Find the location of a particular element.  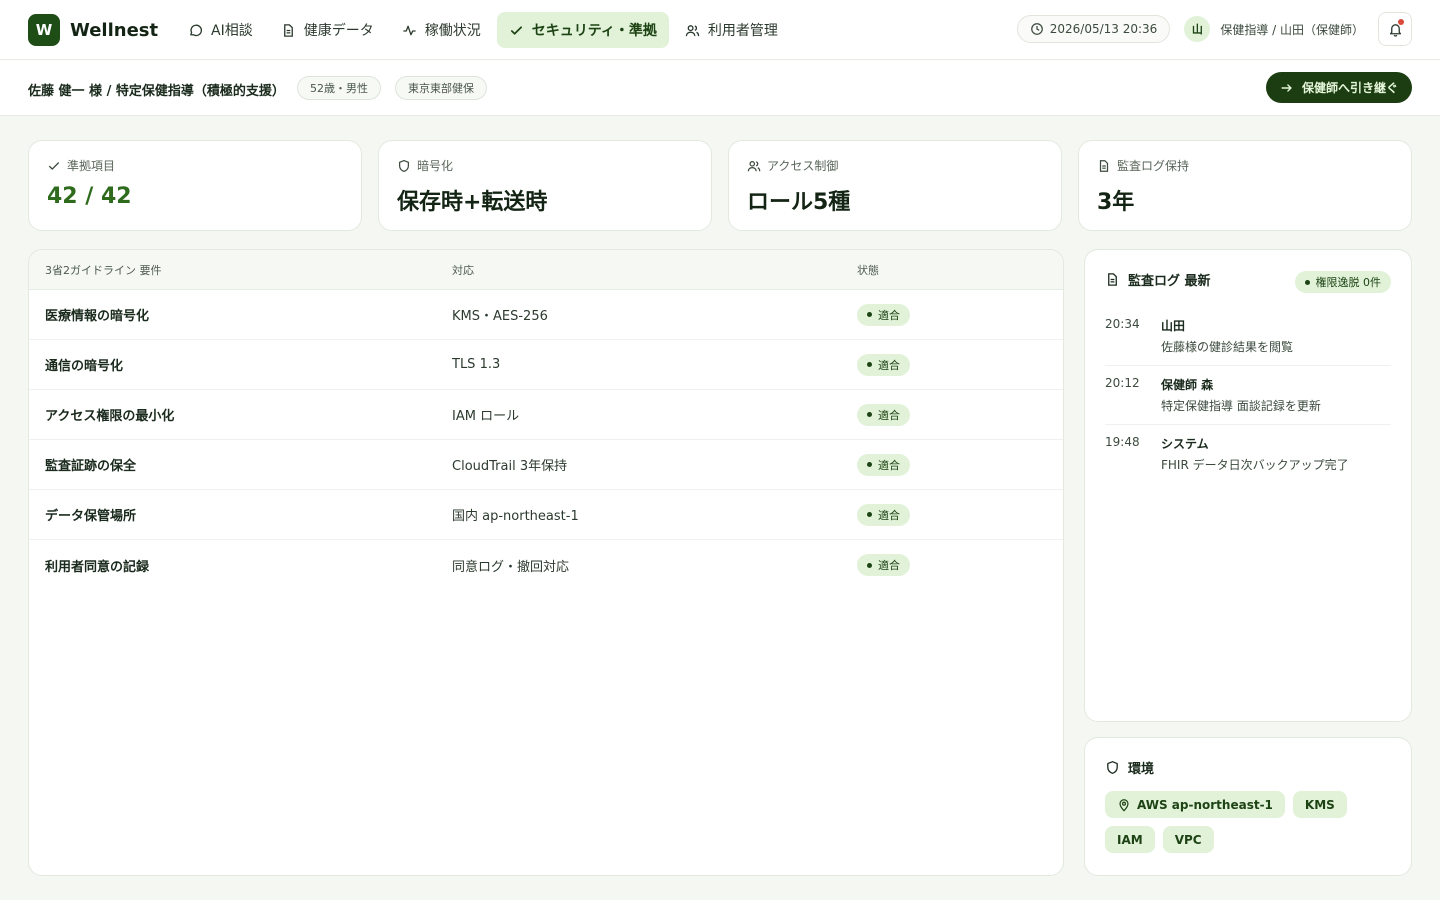

nav-item-ai-consult: AI相談 is located at coordinates (220, 30).